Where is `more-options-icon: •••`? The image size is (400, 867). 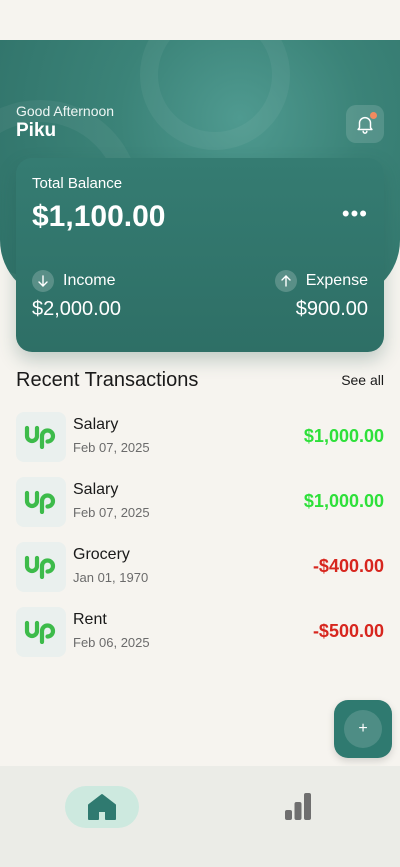
more-options-icon: ••• is located at coordinates (355, 214).